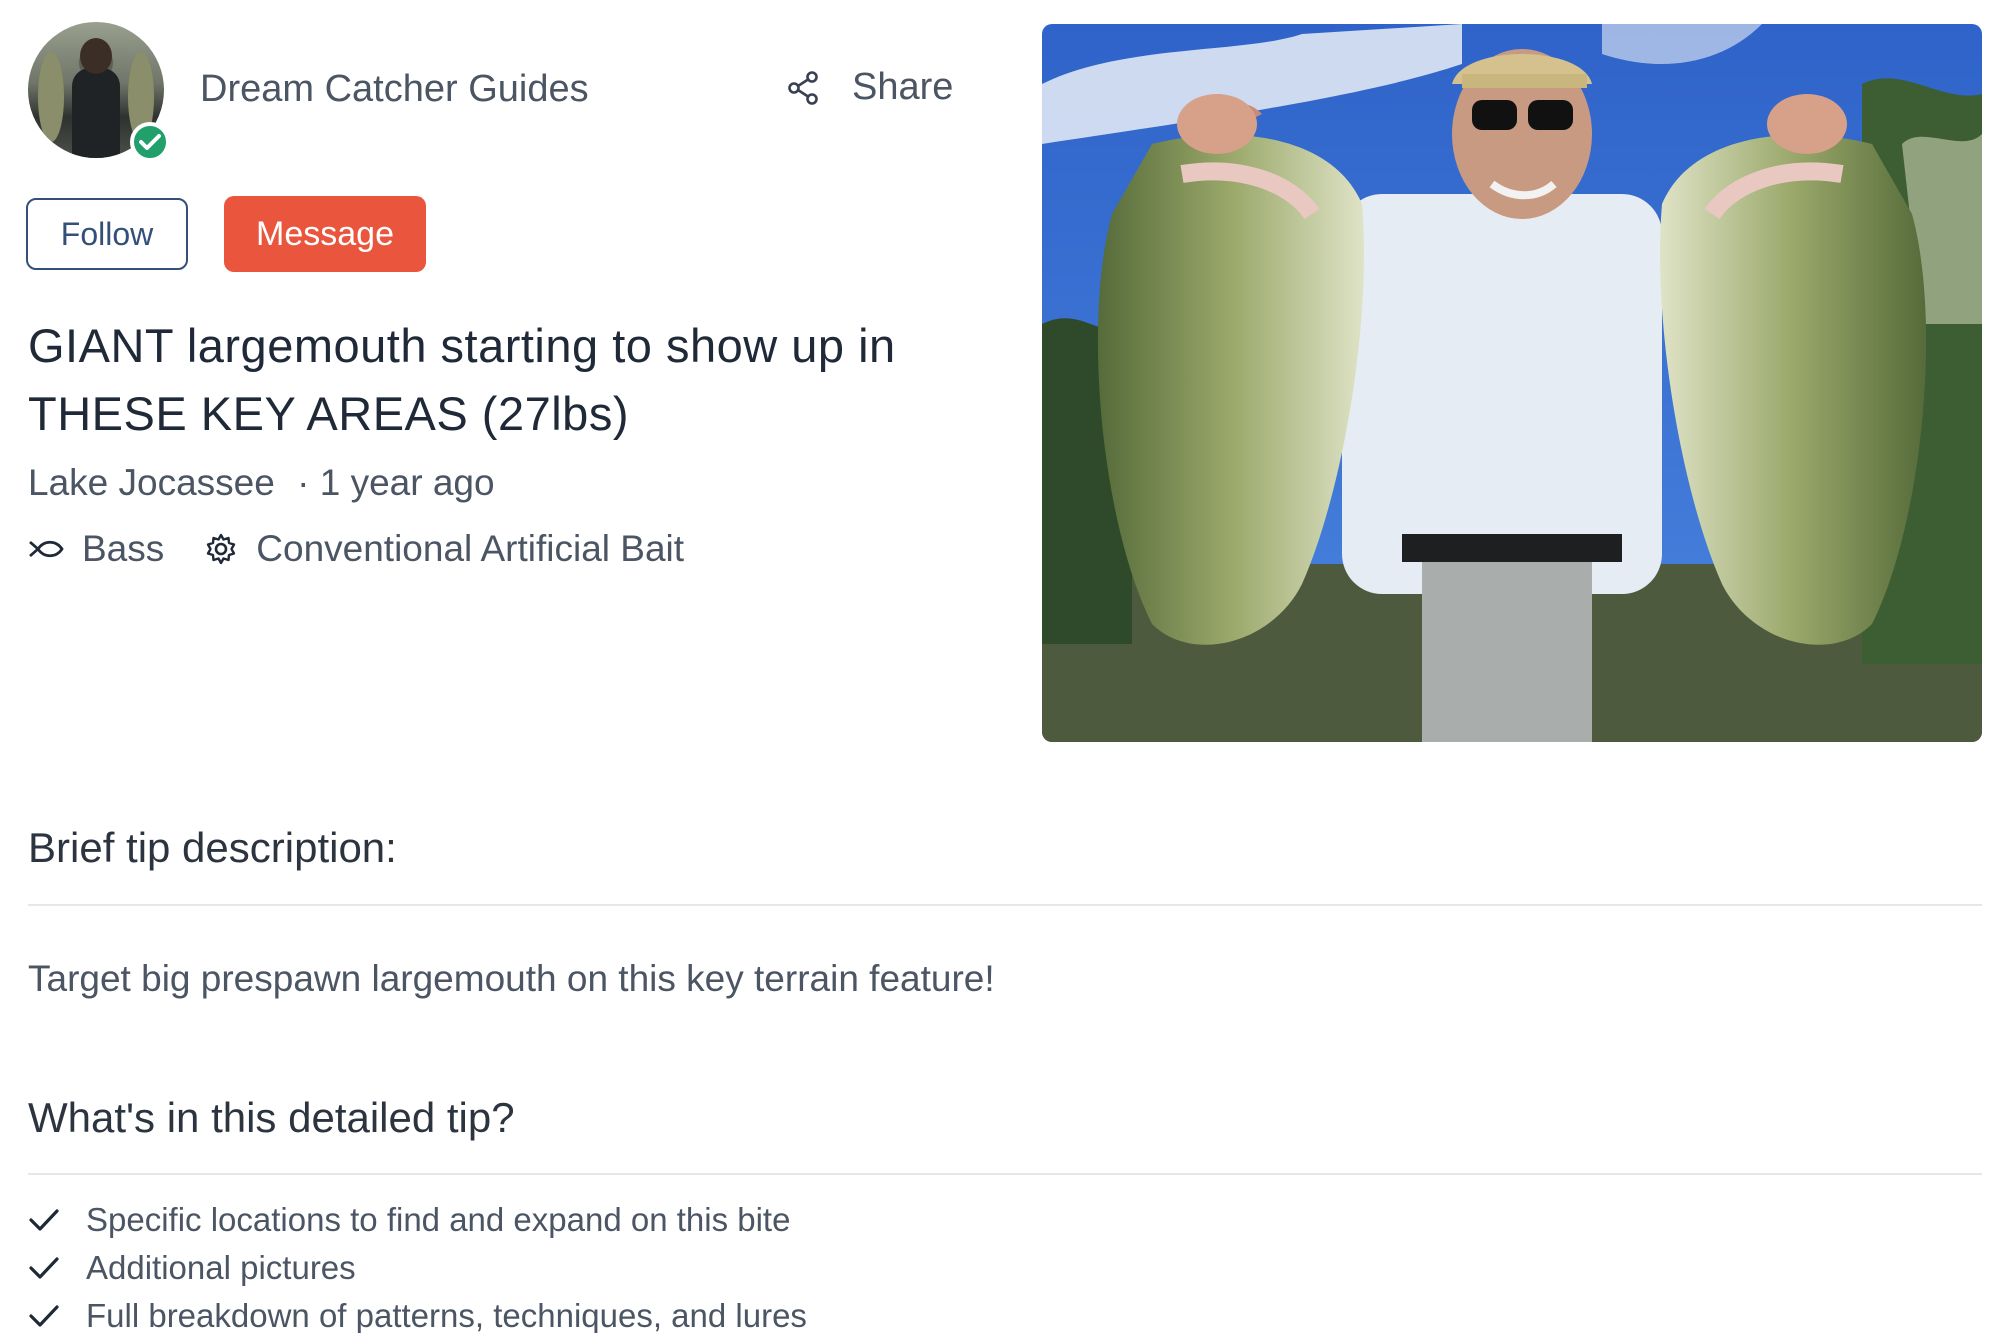  I want to click on share-label: Share, so click(903, 87).